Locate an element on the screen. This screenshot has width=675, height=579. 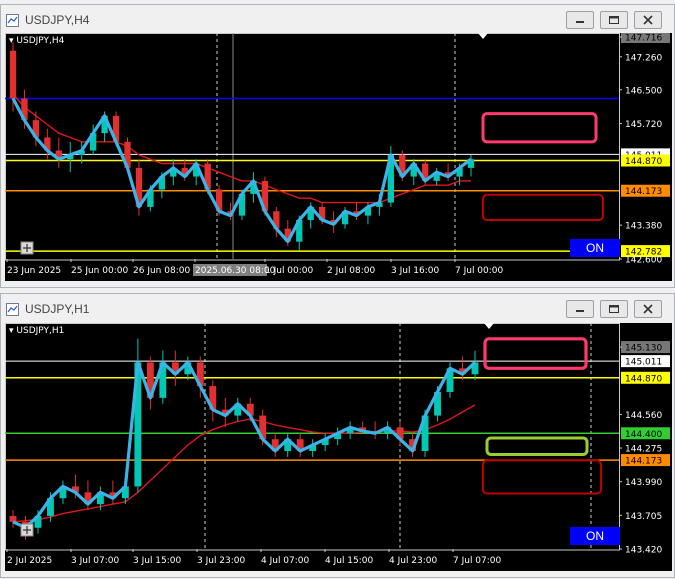
top-chart-symbol-label: ▾ USDJPY,H4 is located at coordinates (37, 41).